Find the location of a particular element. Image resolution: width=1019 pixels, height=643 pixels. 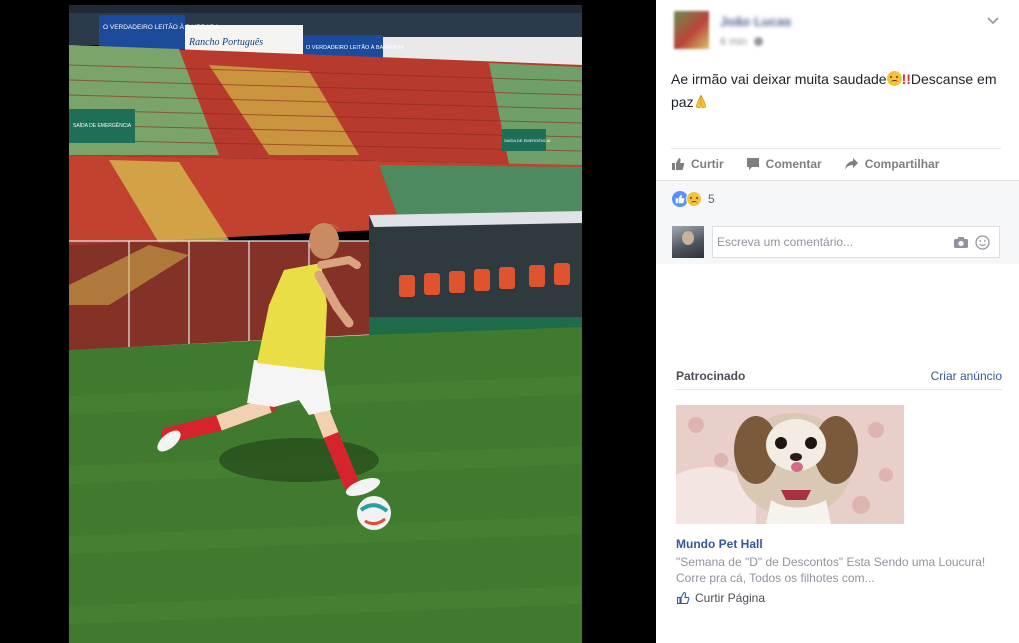

like-label: Curtir is located at coordinates (707, 164).